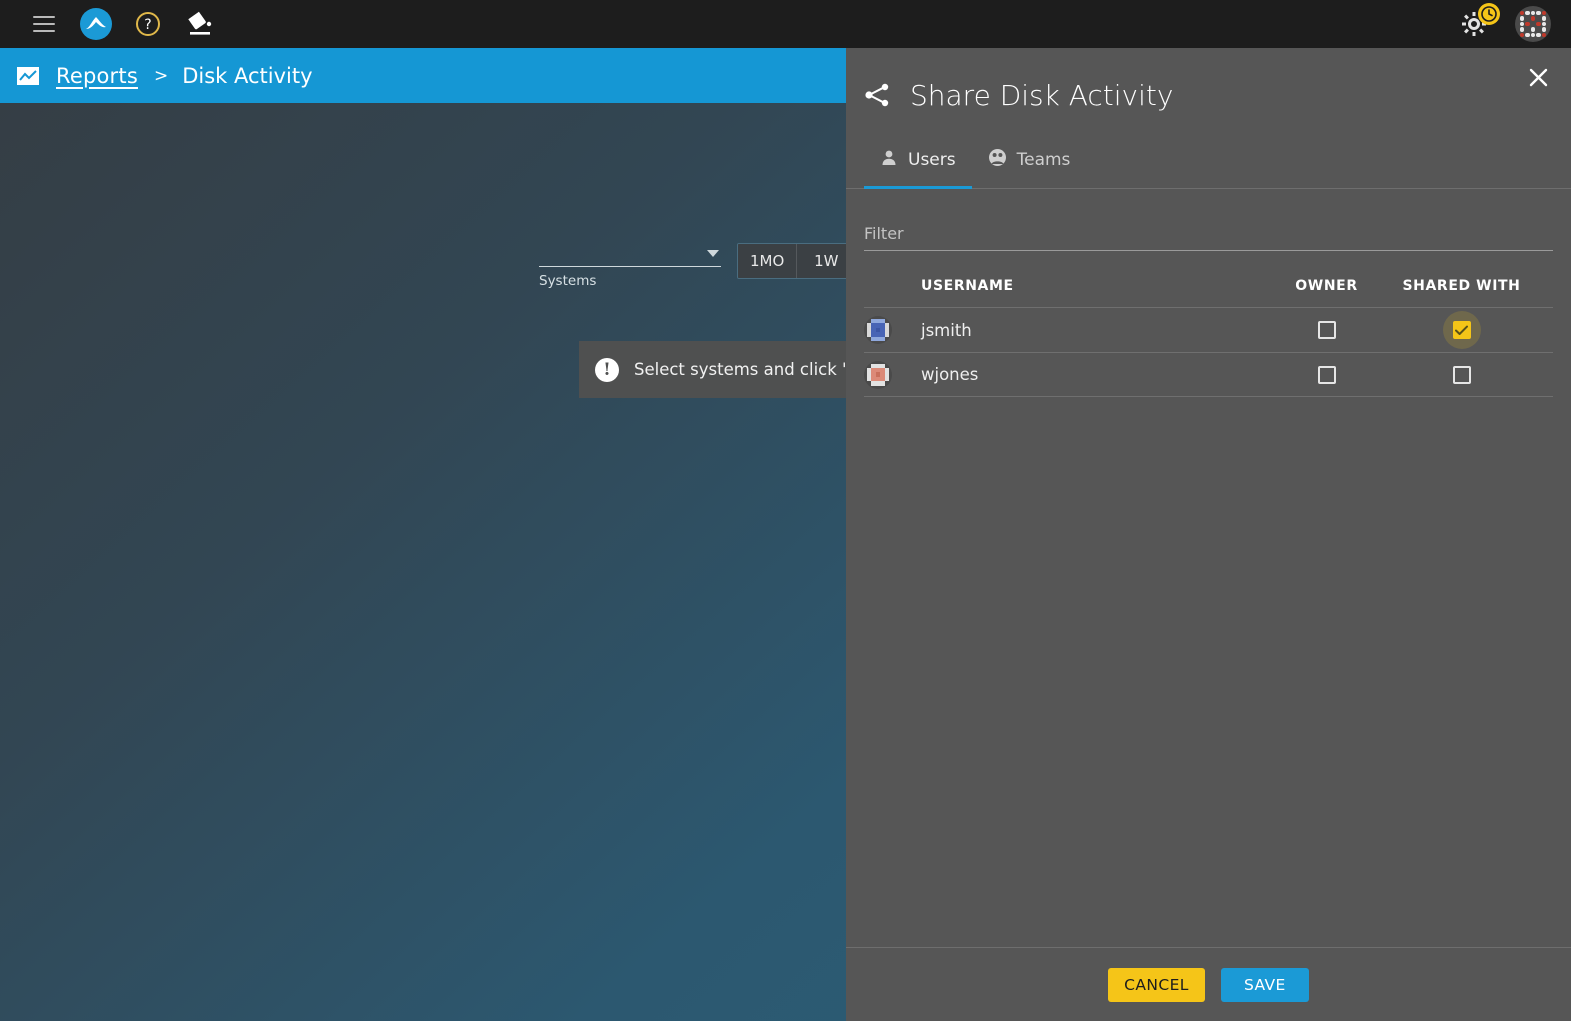  I want to click on username-label: jsmith, so click(946, 330).